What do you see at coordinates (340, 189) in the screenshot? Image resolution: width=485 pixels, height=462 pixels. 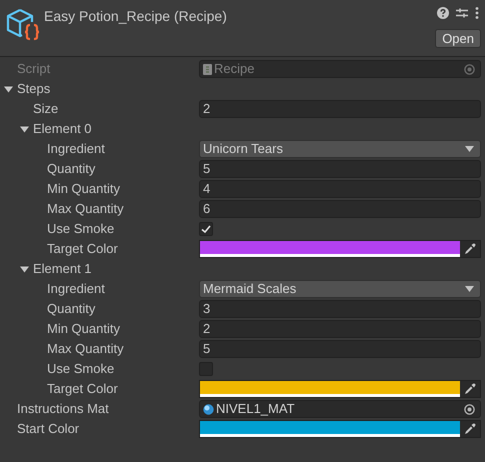 I see `number-field: 4` at bounding box center [340, 189].